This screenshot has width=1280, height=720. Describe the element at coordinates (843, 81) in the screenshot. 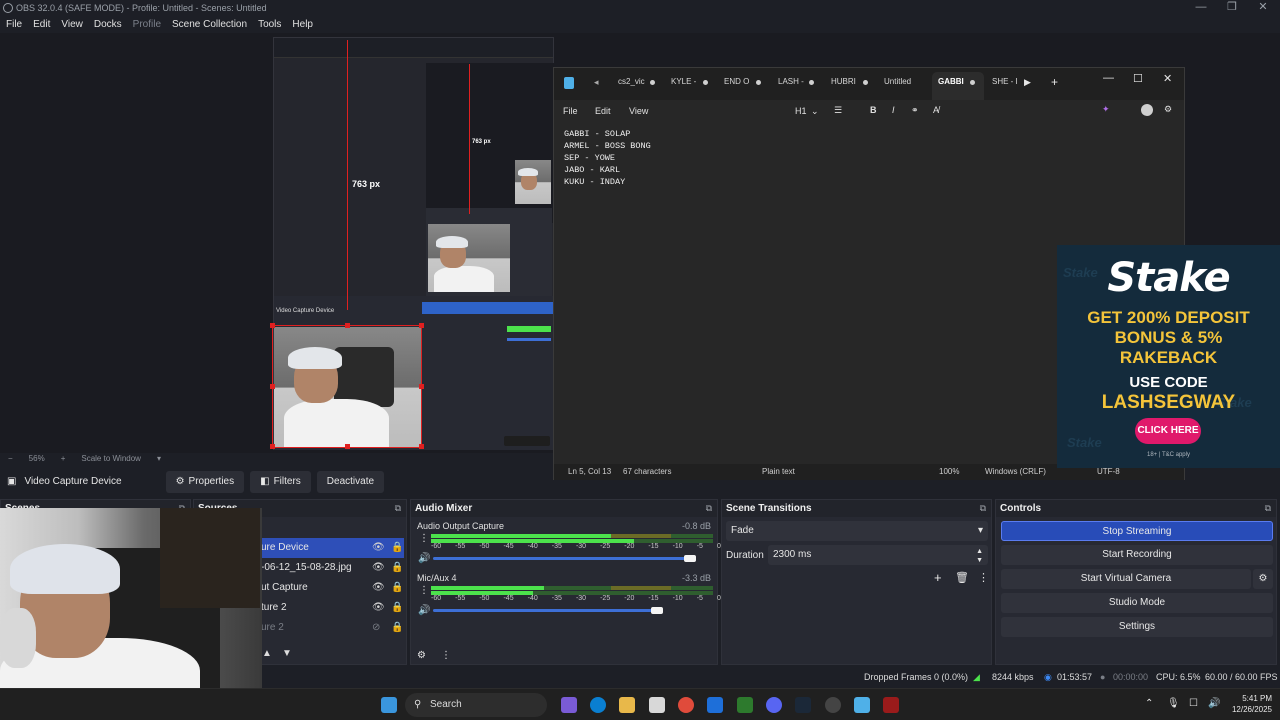

I see `tab-hubri: HUBRI` at that location.